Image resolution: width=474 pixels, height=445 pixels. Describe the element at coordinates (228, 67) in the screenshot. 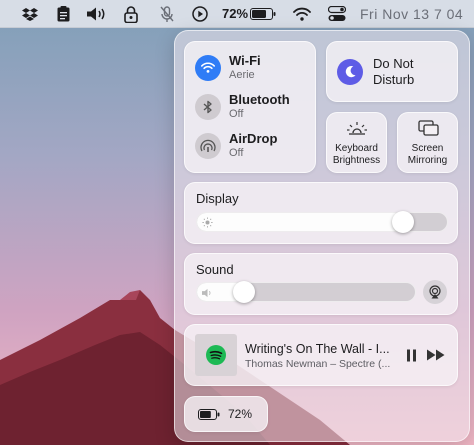

I see `wifi-row: Wi-Fi Aerie` at that location.